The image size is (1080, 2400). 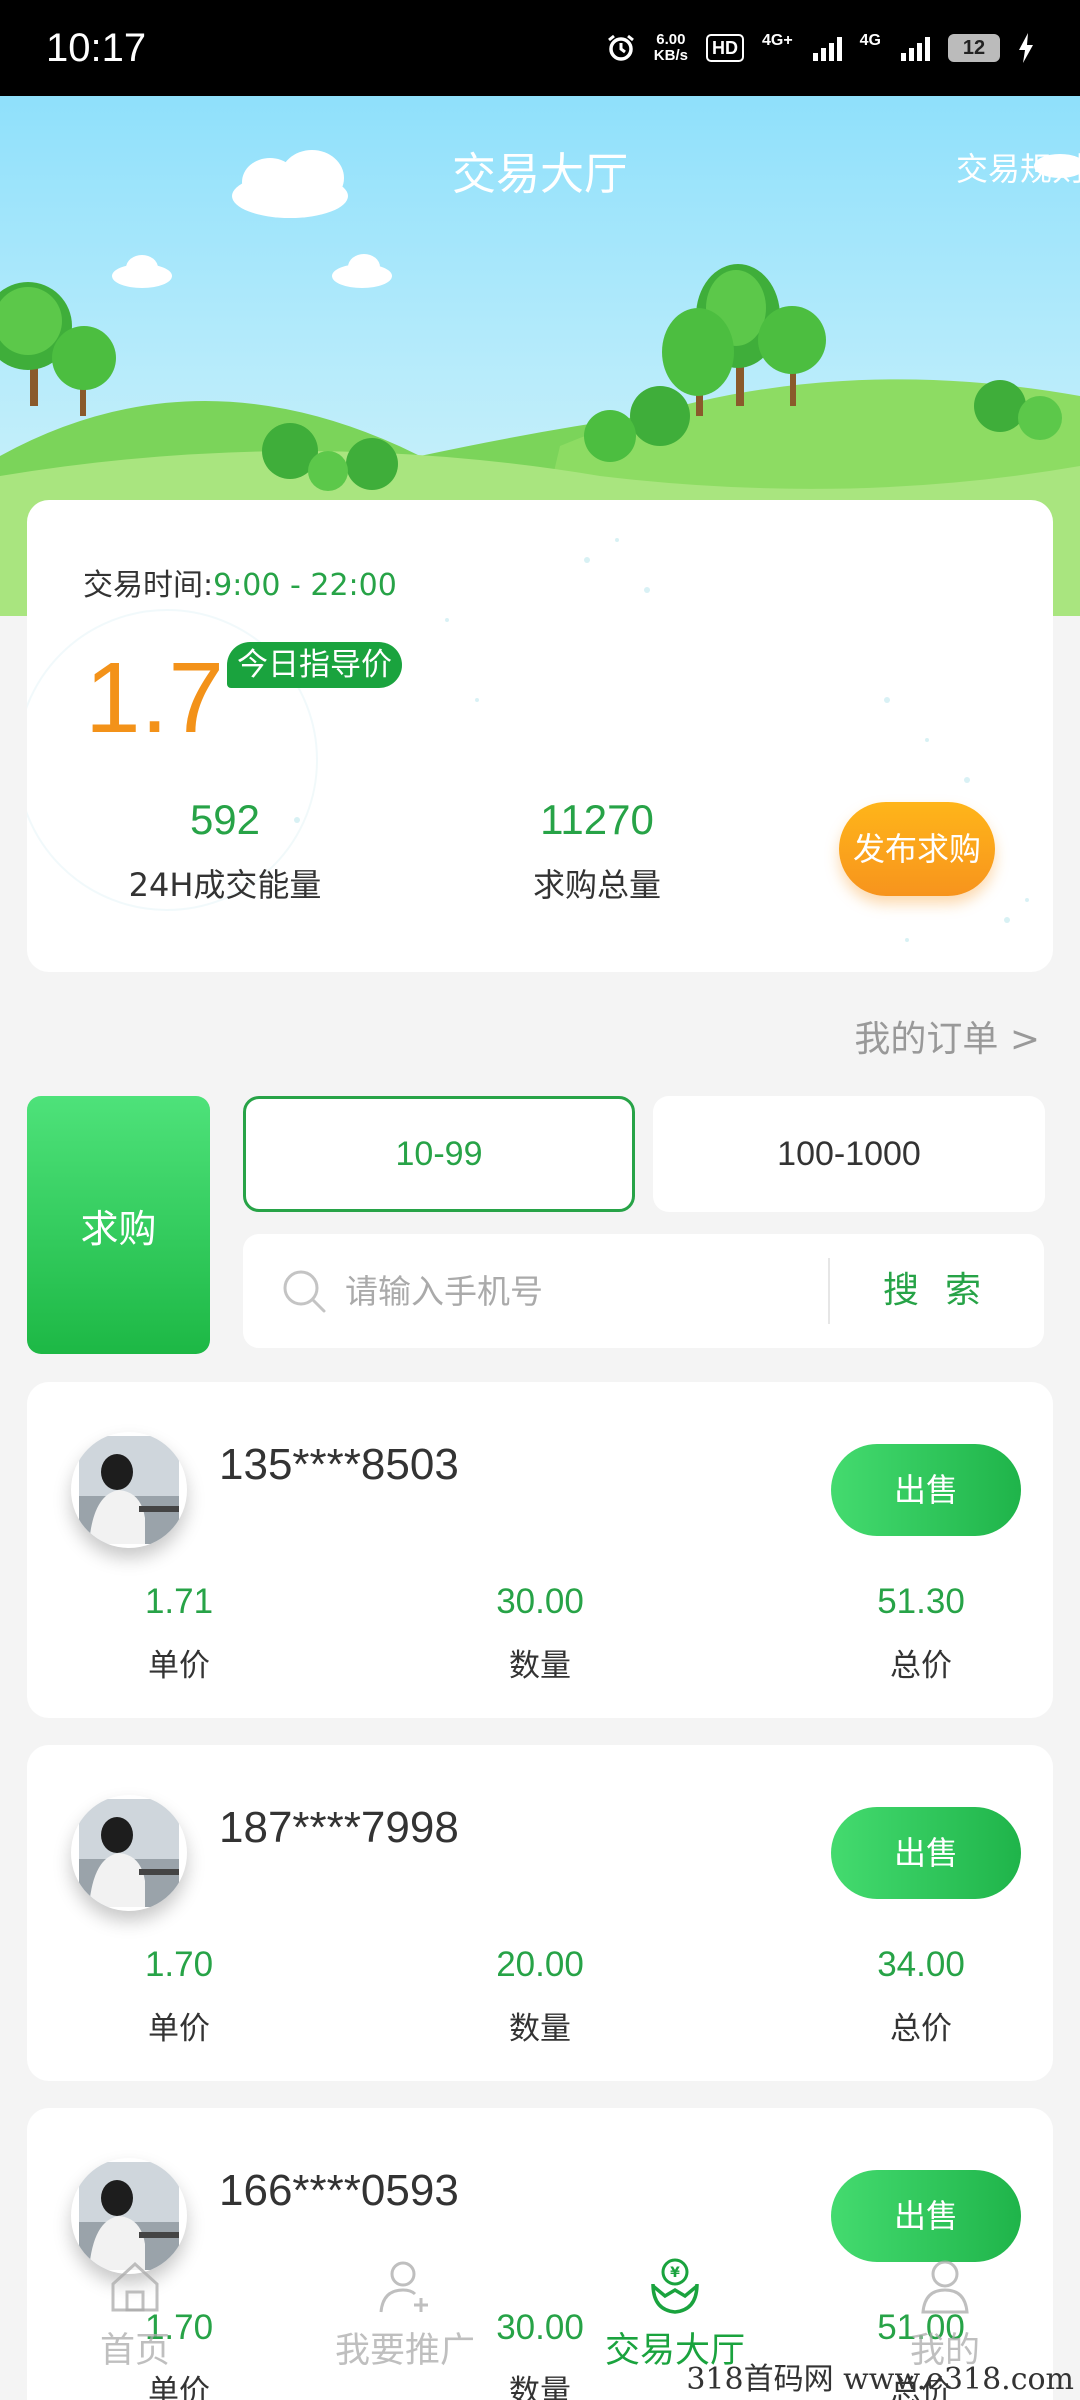 What do you see at coordinates (880, 2379) in the screenshot?
I see `watermark: 318首码网 www.e318.com` at bounding box center [880, 2379].